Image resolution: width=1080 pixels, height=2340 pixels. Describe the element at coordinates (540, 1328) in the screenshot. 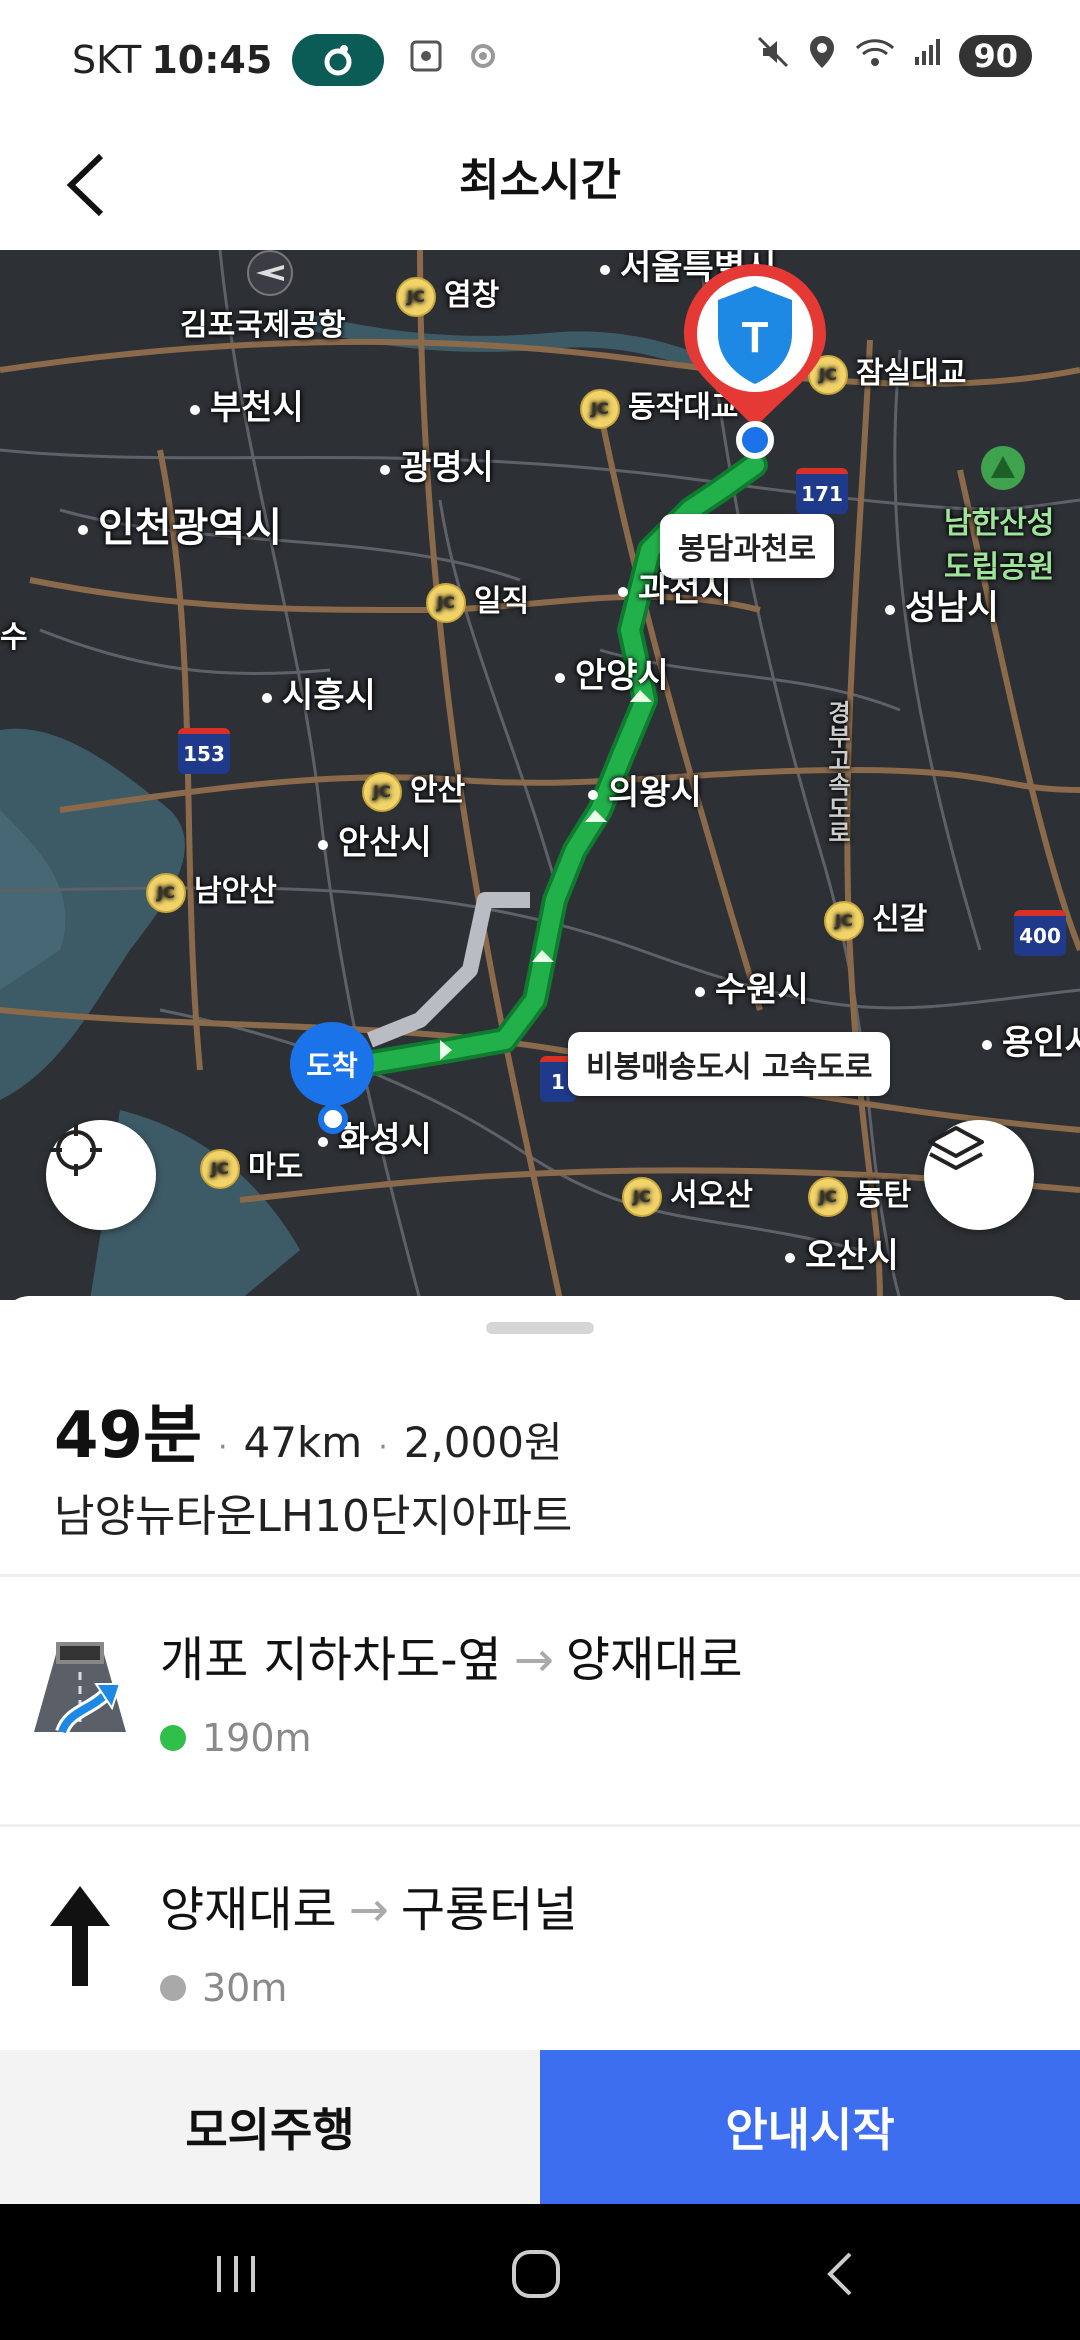

I see `sheet-drag-handle` at that location.